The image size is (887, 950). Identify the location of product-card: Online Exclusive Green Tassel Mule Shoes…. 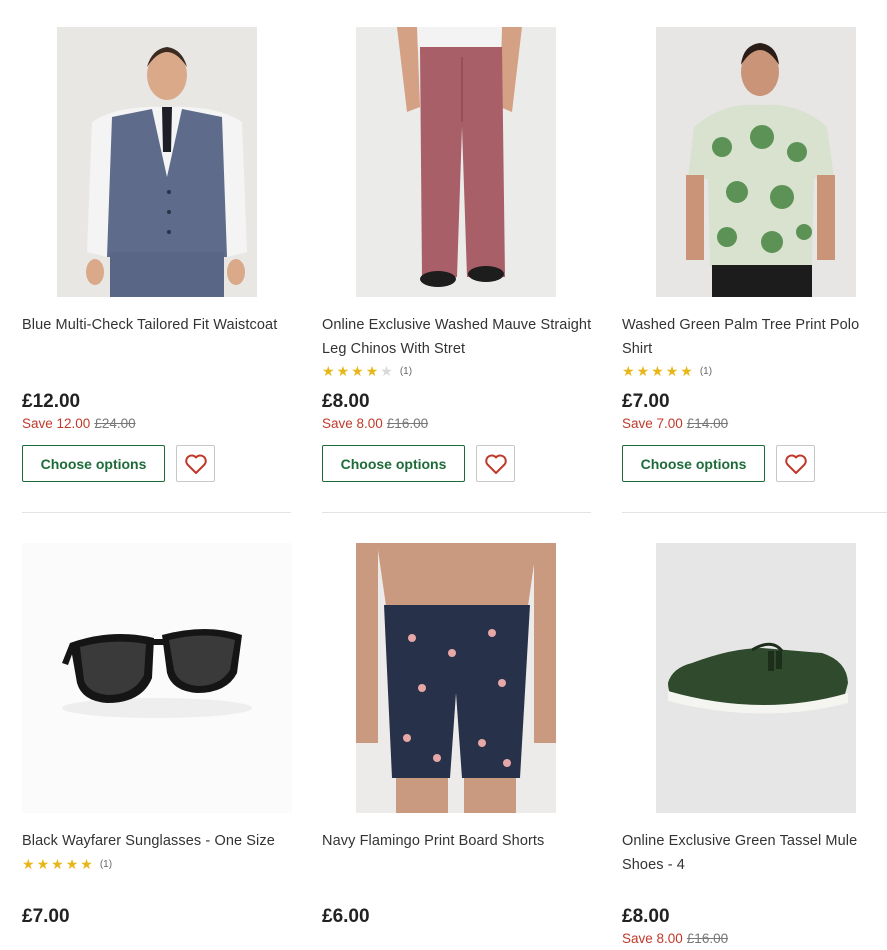
(754, 746).